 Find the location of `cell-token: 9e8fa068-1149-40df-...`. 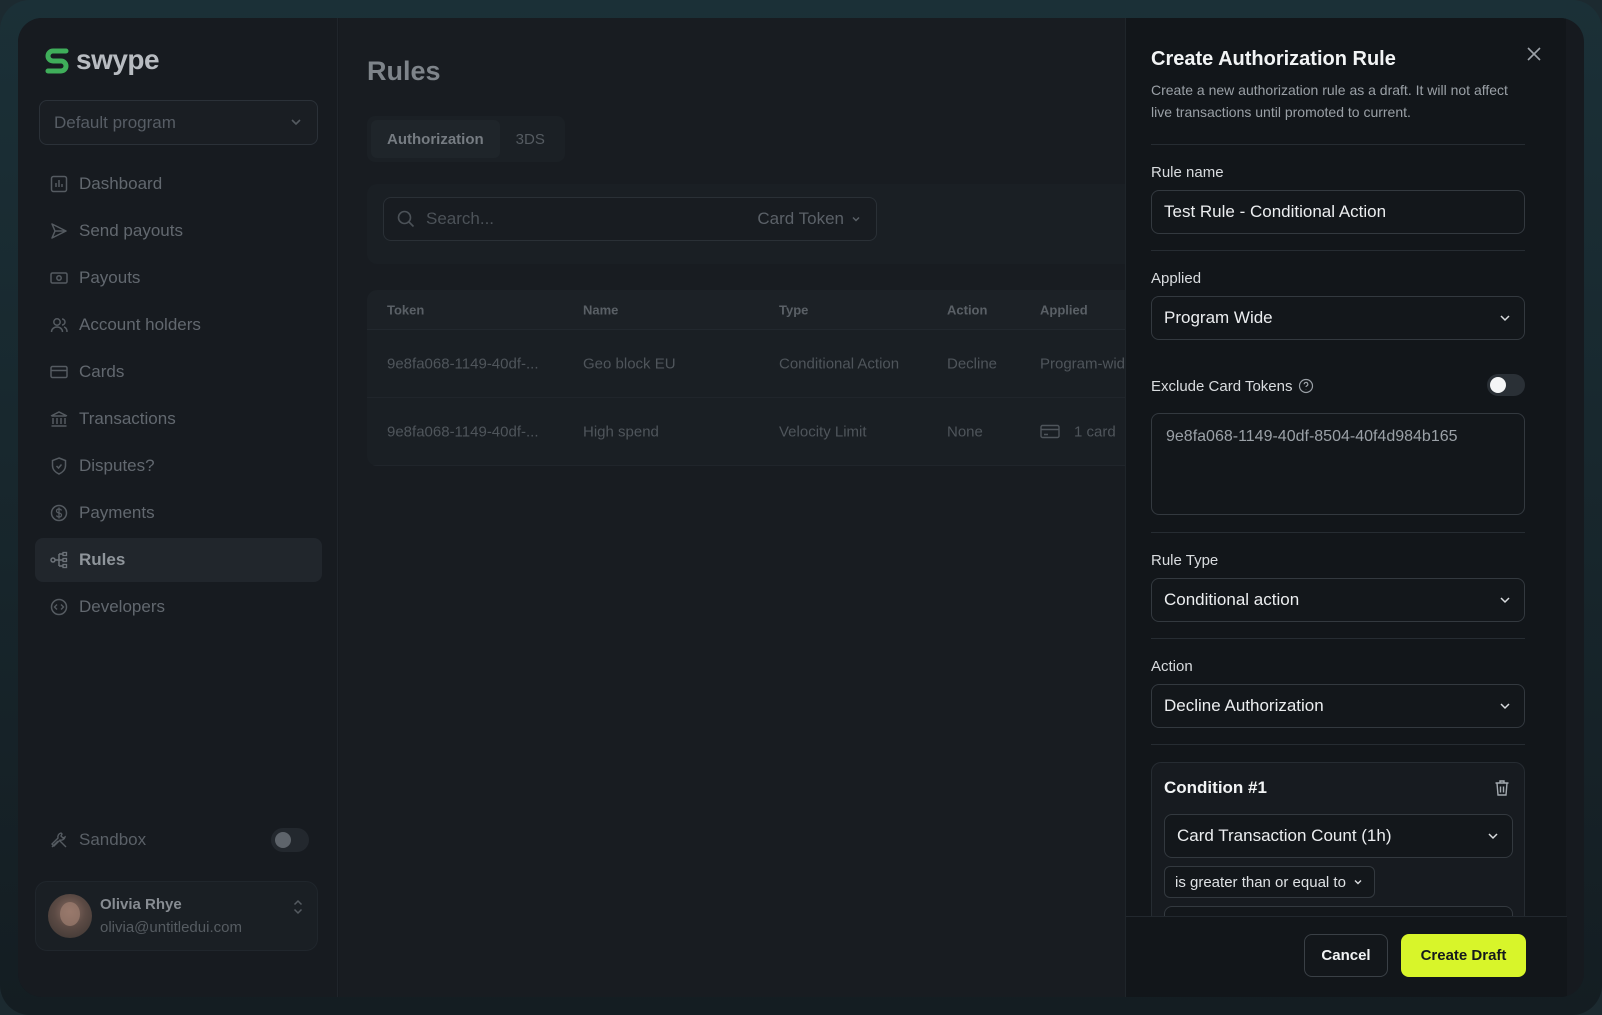

cell-token: 9e8fa068-1149-40df-... is located at coordinates (463, 431).